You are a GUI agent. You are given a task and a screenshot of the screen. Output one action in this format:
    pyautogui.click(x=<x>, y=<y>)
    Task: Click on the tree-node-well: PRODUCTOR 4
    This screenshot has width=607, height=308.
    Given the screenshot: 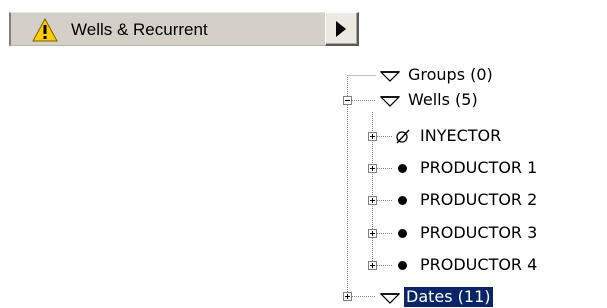 What is the action you would take?
    pyautogui.click(x=478, y=265)
    